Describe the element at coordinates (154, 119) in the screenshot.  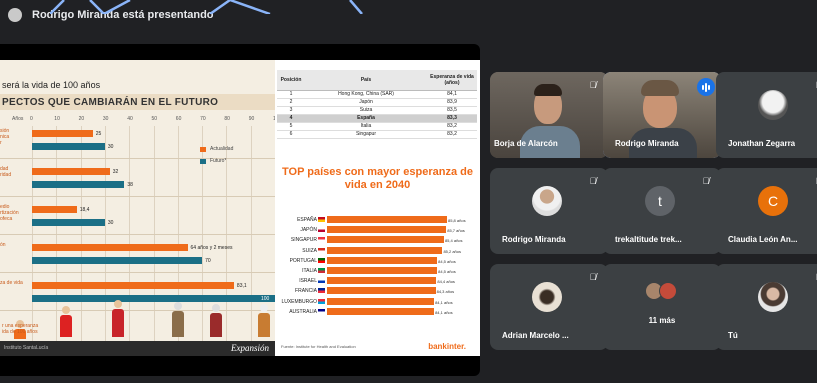
I see `axis-tick: 50` at that location.